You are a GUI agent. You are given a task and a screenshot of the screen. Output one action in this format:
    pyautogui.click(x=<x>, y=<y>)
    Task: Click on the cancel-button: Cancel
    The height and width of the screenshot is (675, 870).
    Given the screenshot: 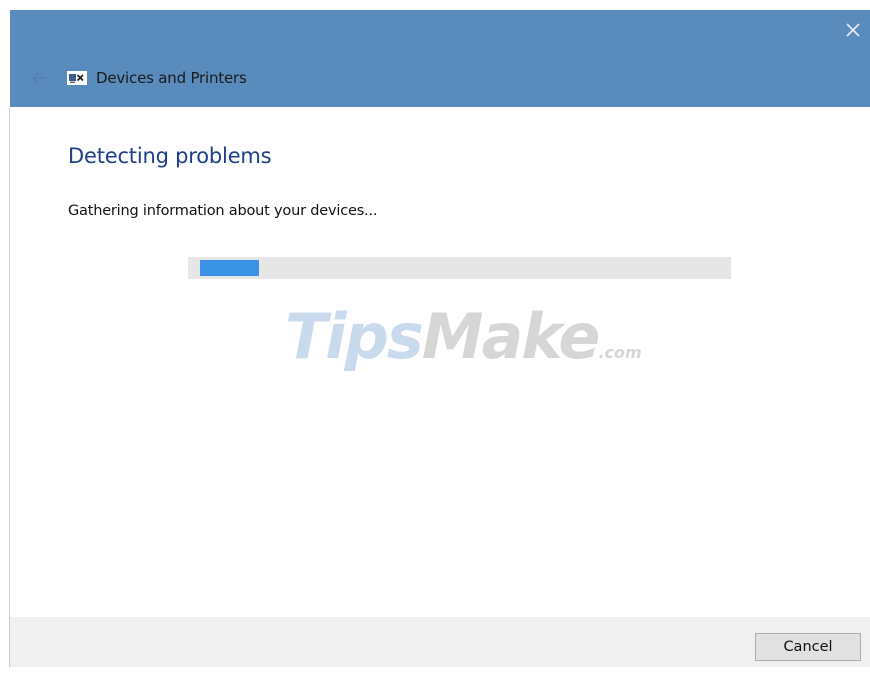 What is the action you would take?
    pyautogui.click(x=808, y=647)
    